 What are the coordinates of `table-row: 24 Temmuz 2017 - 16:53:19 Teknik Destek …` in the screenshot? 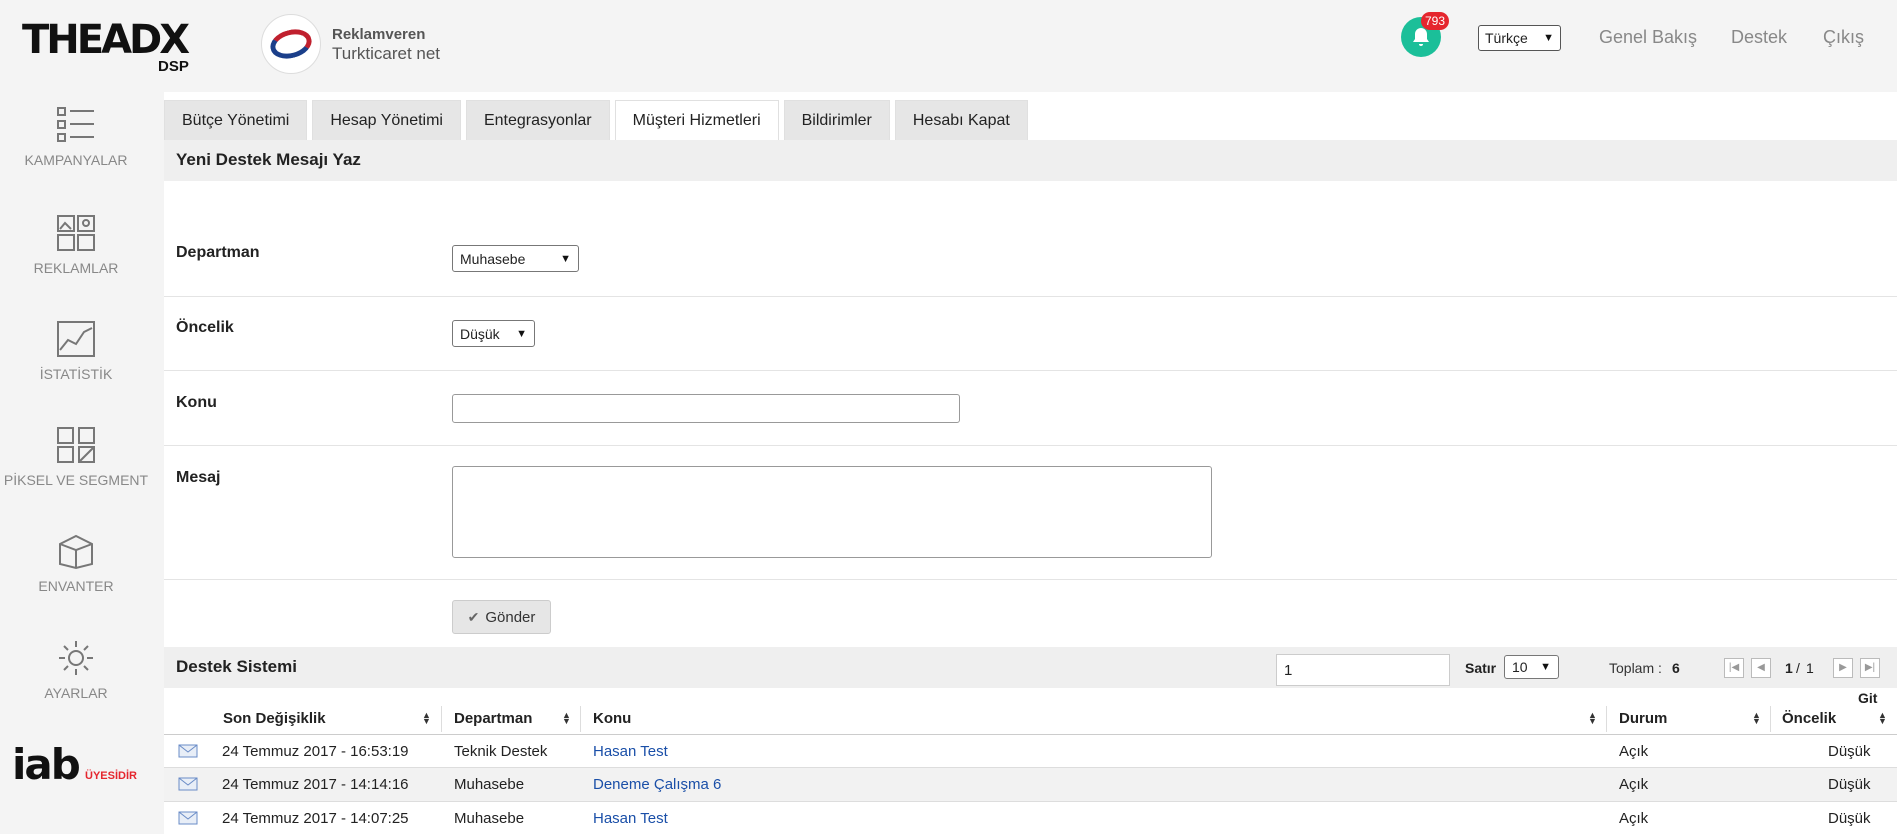 It's located at (1030, 751).